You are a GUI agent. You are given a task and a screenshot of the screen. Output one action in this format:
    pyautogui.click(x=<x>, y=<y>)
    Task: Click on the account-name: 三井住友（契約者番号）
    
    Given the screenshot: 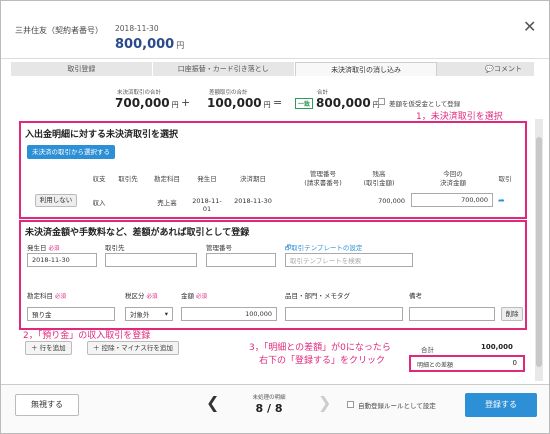 What is the action you would take?
    pyautogui.click(x=59, y=30)
    